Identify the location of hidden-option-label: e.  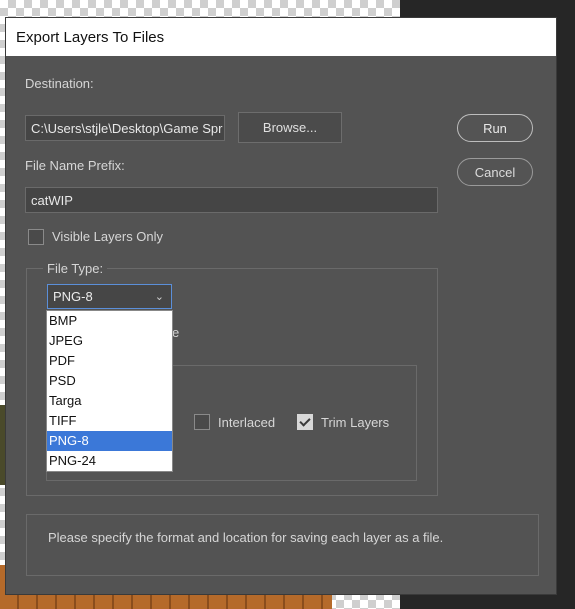
(176, 332).